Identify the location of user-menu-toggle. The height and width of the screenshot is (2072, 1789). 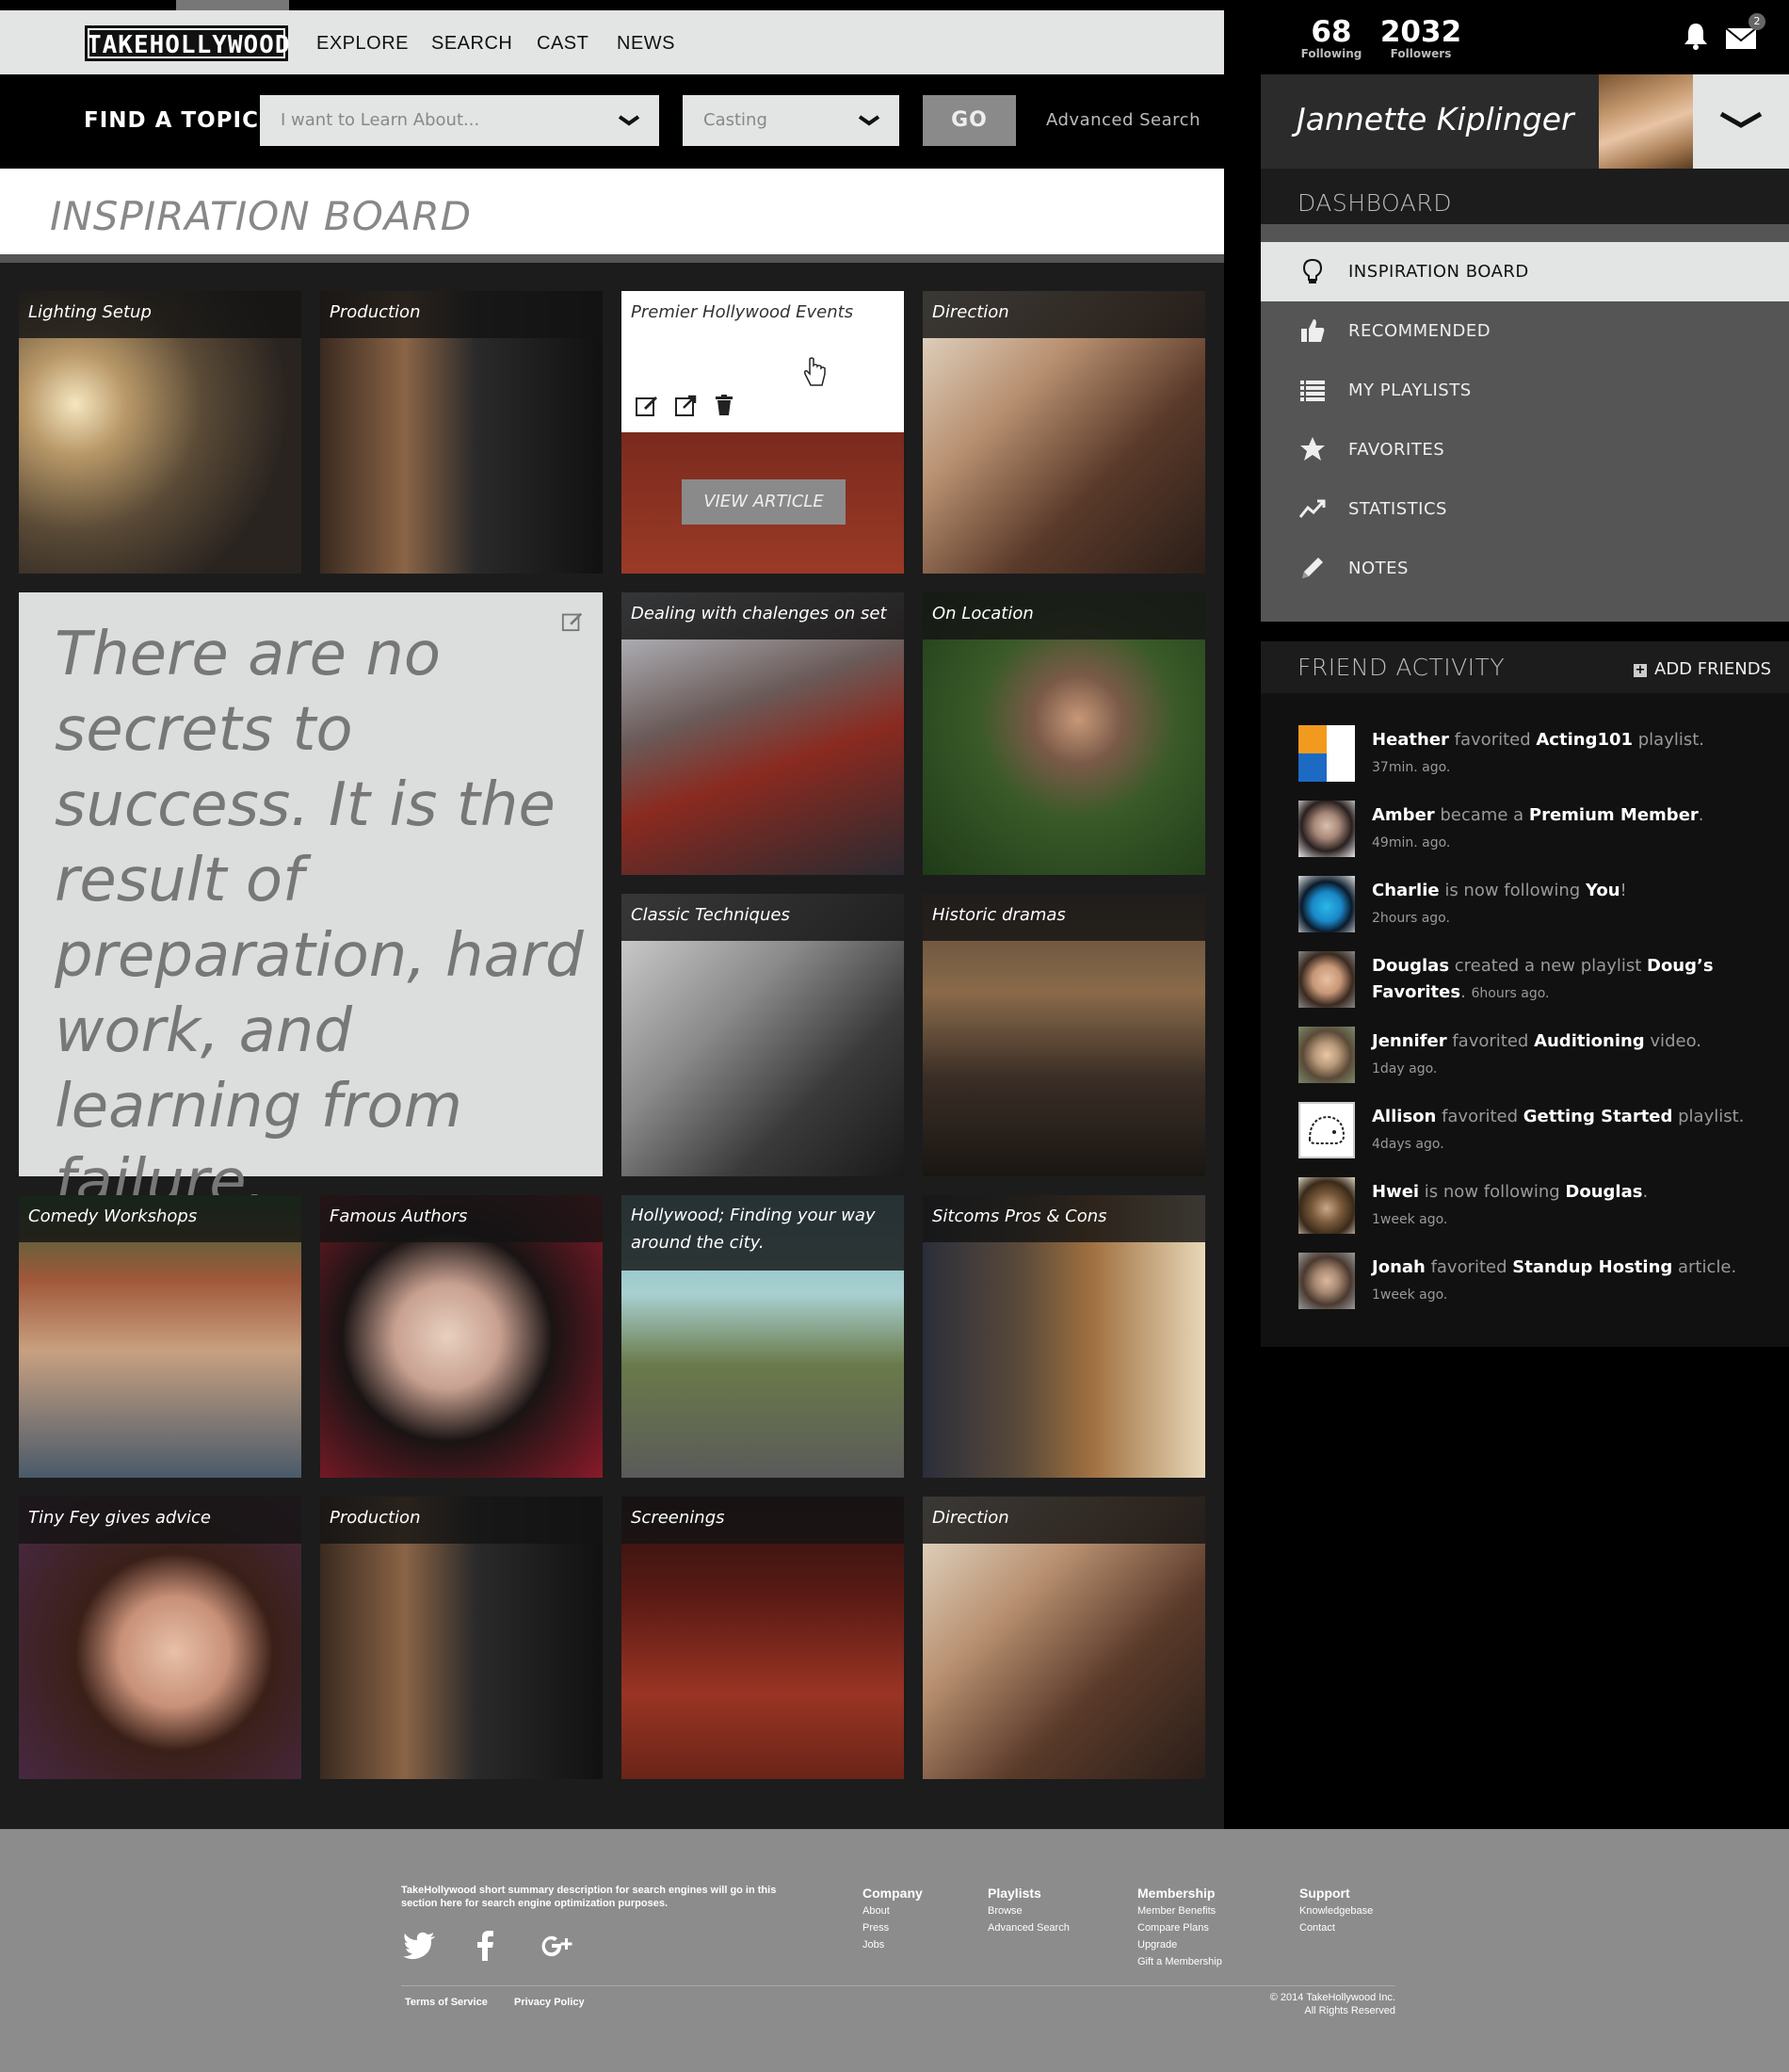
(1741, 121).